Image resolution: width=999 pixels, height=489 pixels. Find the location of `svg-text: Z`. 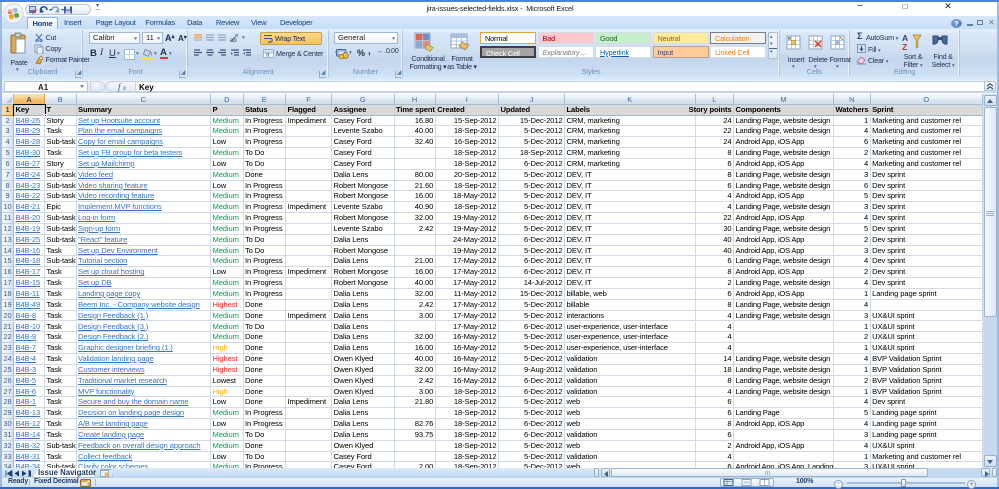

svg-text: Z is located at coordinates (904, 47).